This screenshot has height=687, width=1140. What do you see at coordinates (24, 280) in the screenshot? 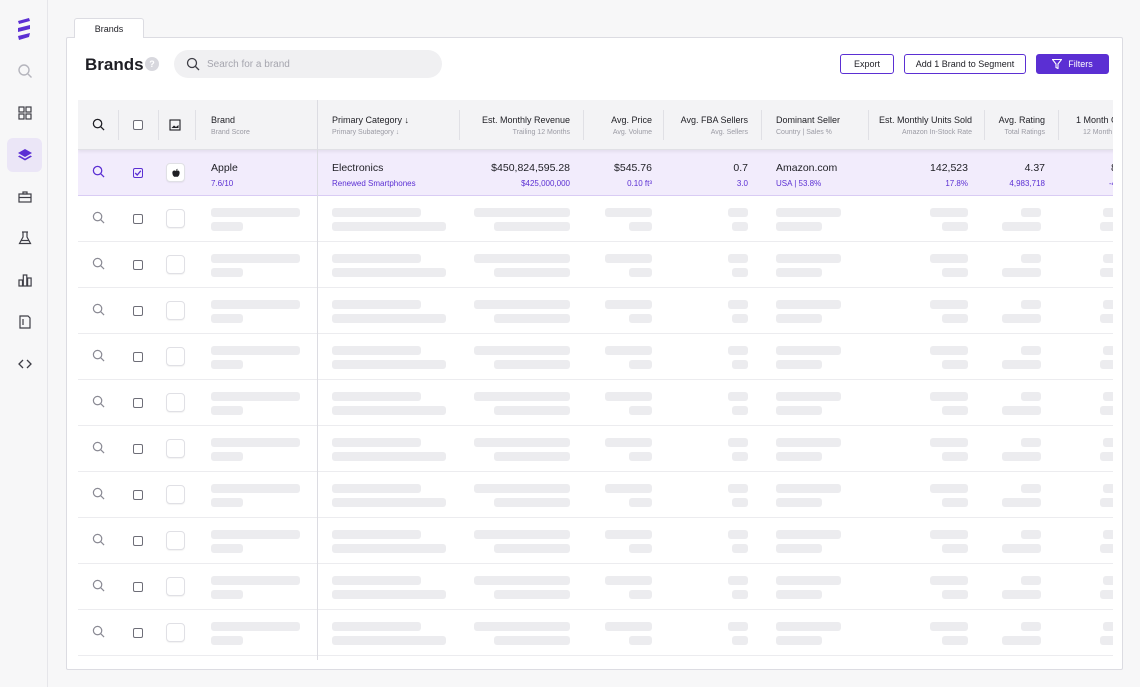
I see `sidebar-item-analytics` at bounding box center [24, 280].